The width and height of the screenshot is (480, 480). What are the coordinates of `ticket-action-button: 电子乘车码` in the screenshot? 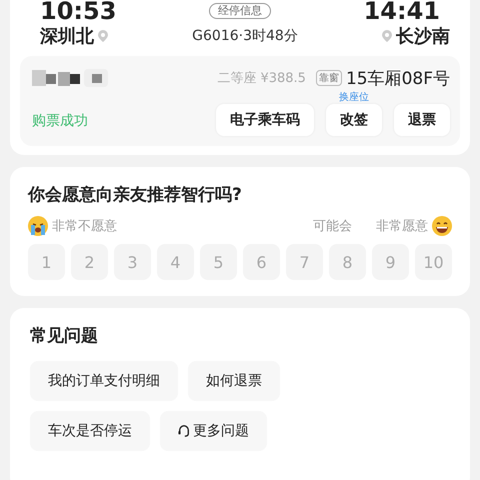 It's located at (265, 120).